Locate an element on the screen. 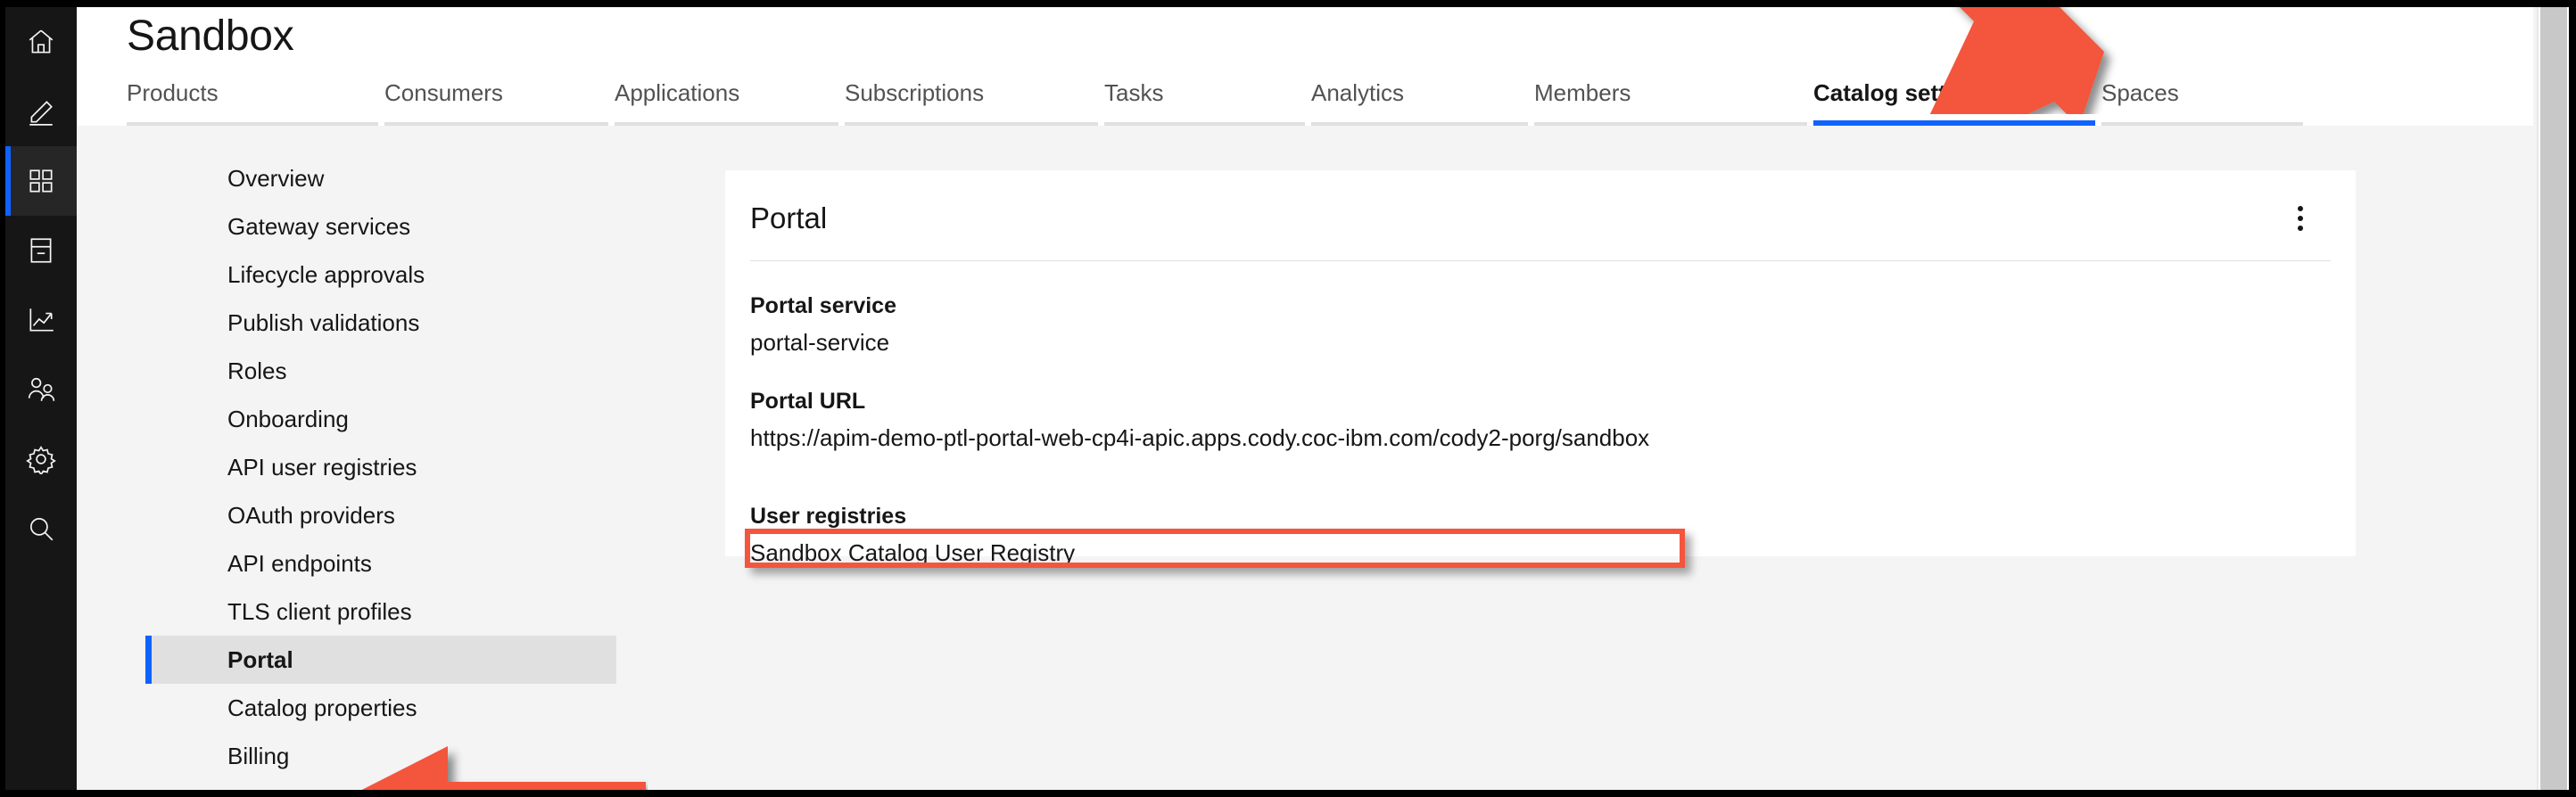  tab-label: Tasks is located at coordinates (1134, 93).